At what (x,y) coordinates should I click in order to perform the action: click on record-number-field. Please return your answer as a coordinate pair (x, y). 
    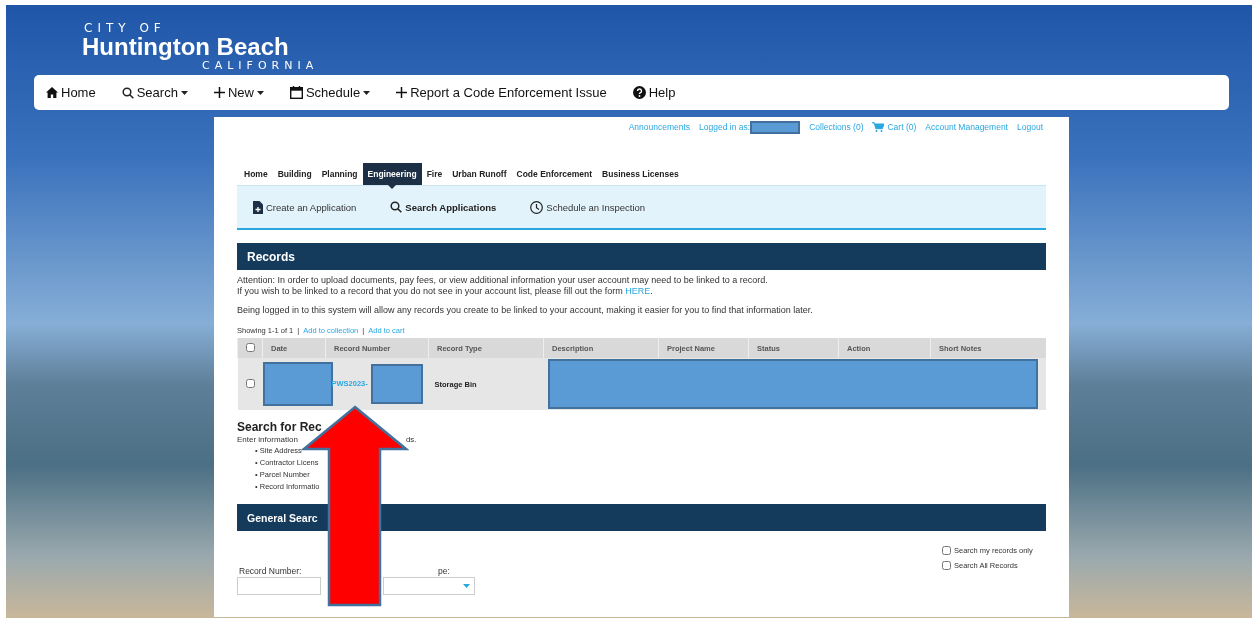
    Looking at the image, I should click on (279, 586).